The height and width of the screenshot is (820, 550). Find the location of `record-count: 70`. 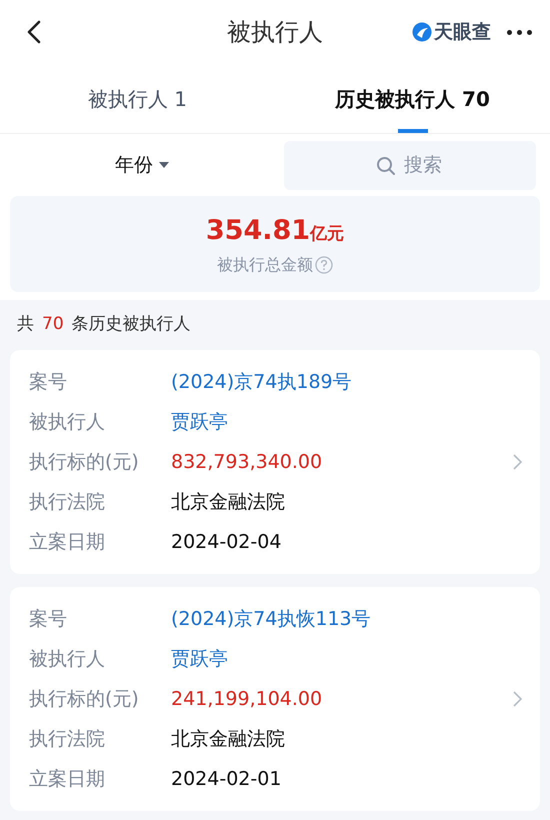

record-count: 70 is located at coordinates (53, 324).